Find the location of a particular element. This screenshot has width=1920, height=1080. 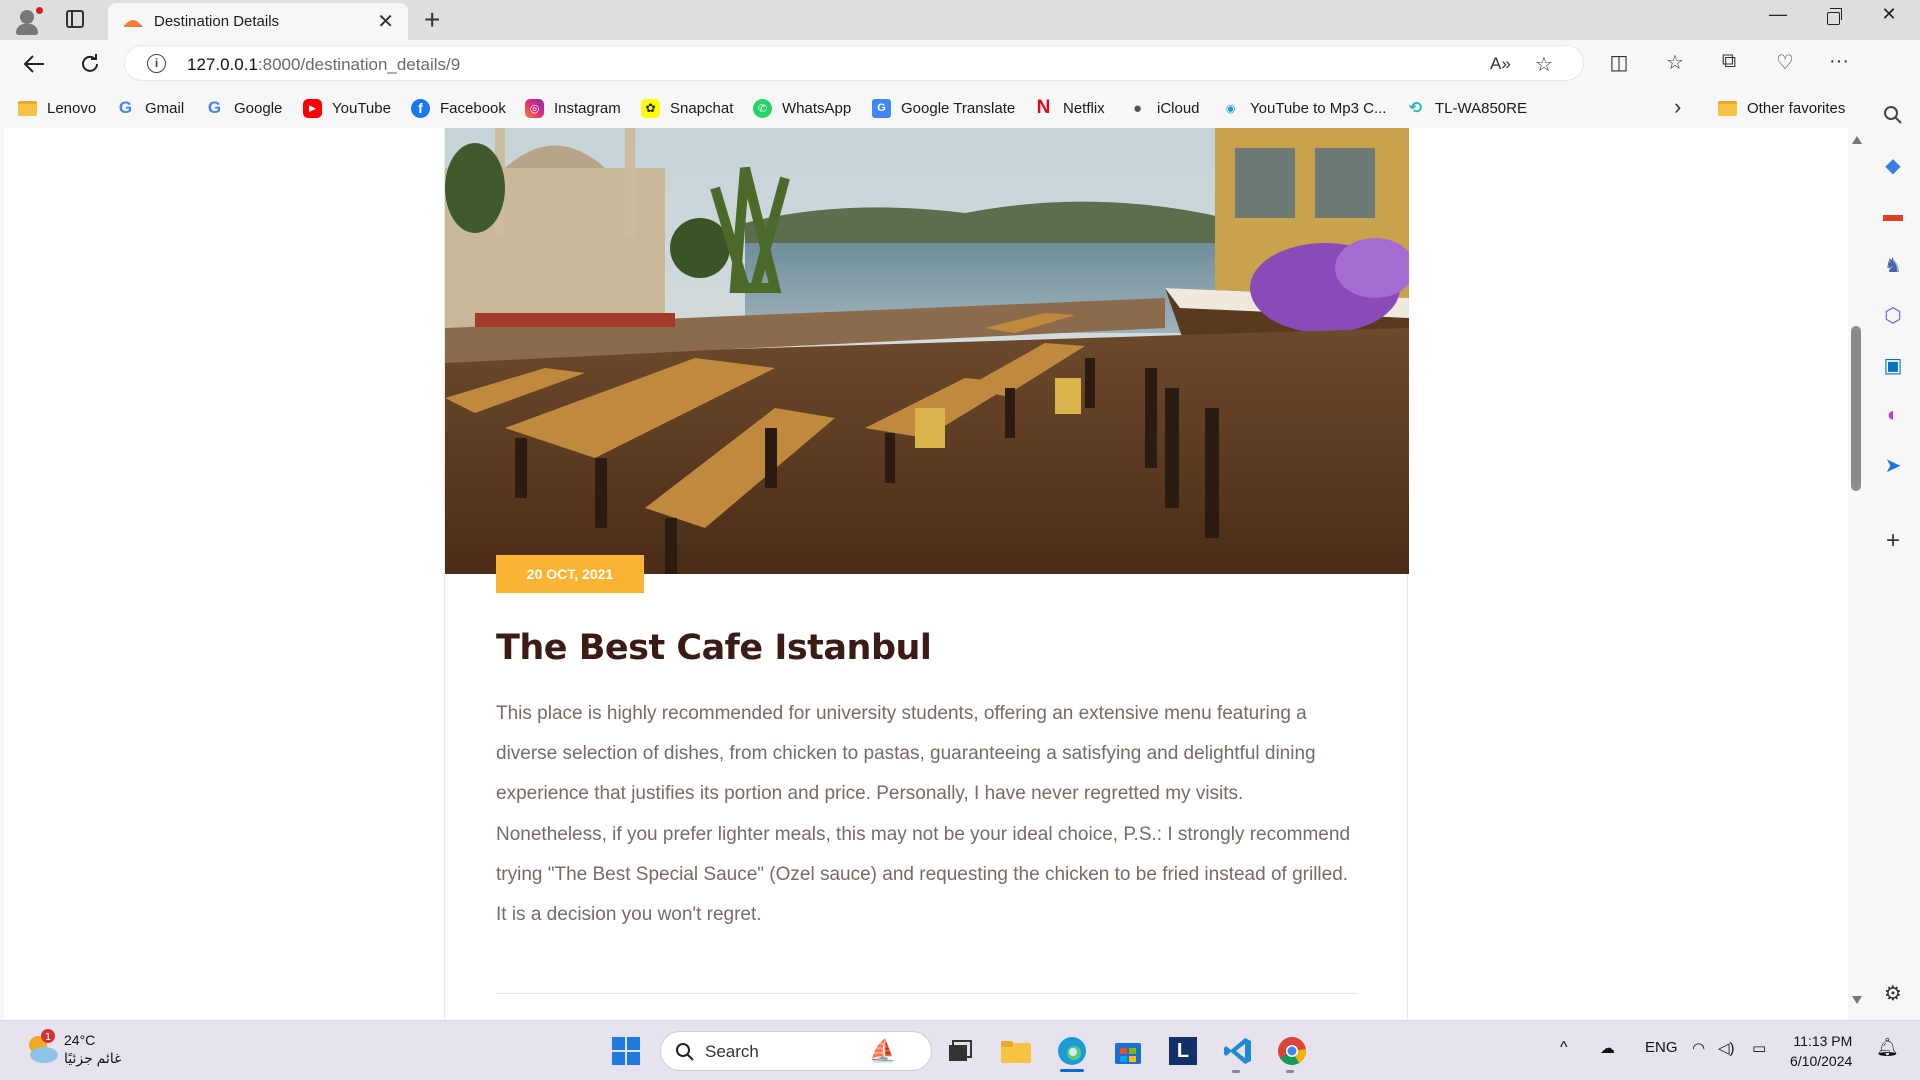

new-tab-button: + is located at coordinates (432, 20).